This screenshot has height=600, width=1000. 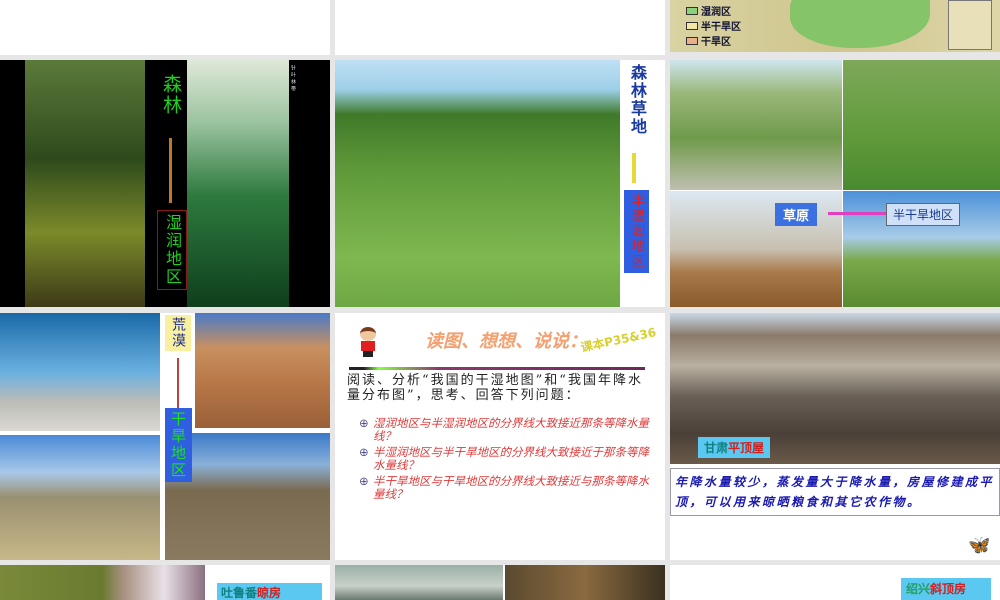 I want to click on semi-humid-region-label: 半湿润地区, so click(x=636, y=231).